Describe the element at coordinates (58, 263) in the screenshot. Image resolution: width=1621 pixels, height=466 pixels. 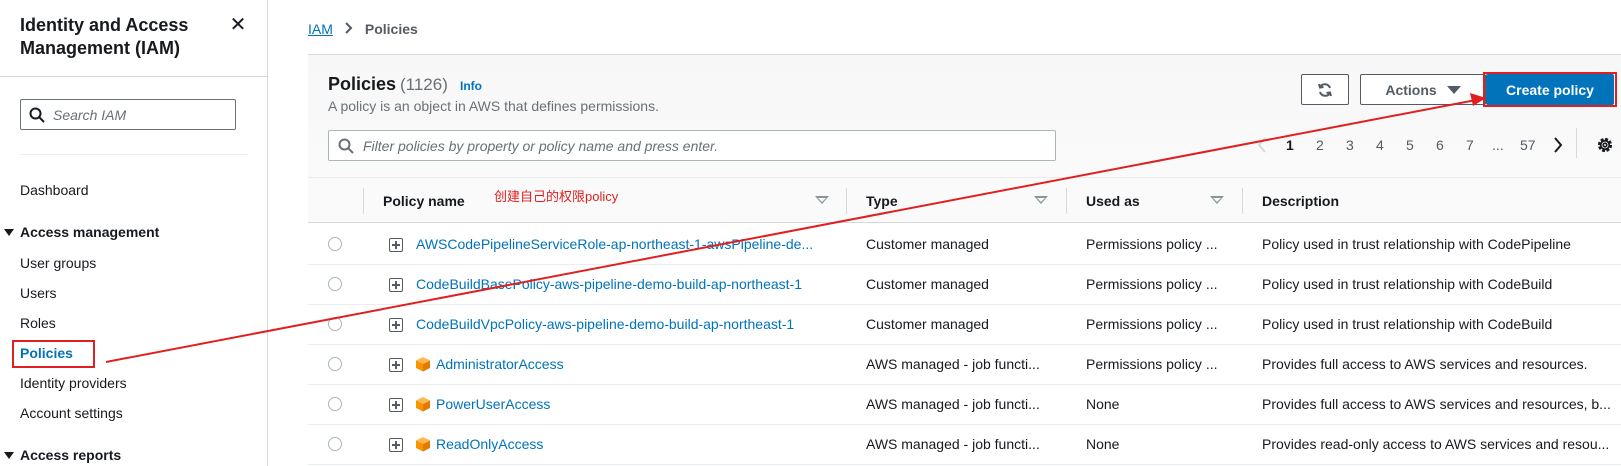
I see `sidebar-item-user-groups: User groups` at that location.